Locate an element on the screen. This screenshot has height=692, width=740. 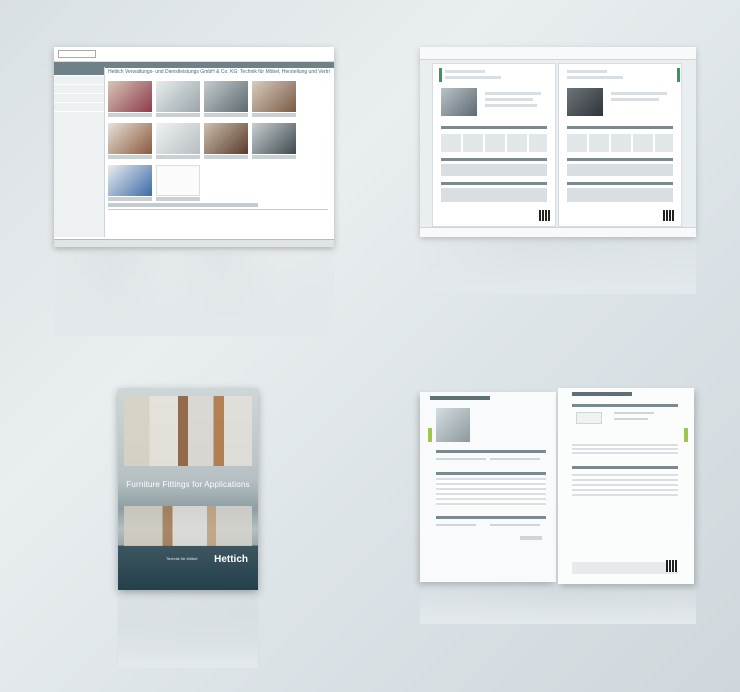
viewer-statusbar is located at coordinates (558, 232).